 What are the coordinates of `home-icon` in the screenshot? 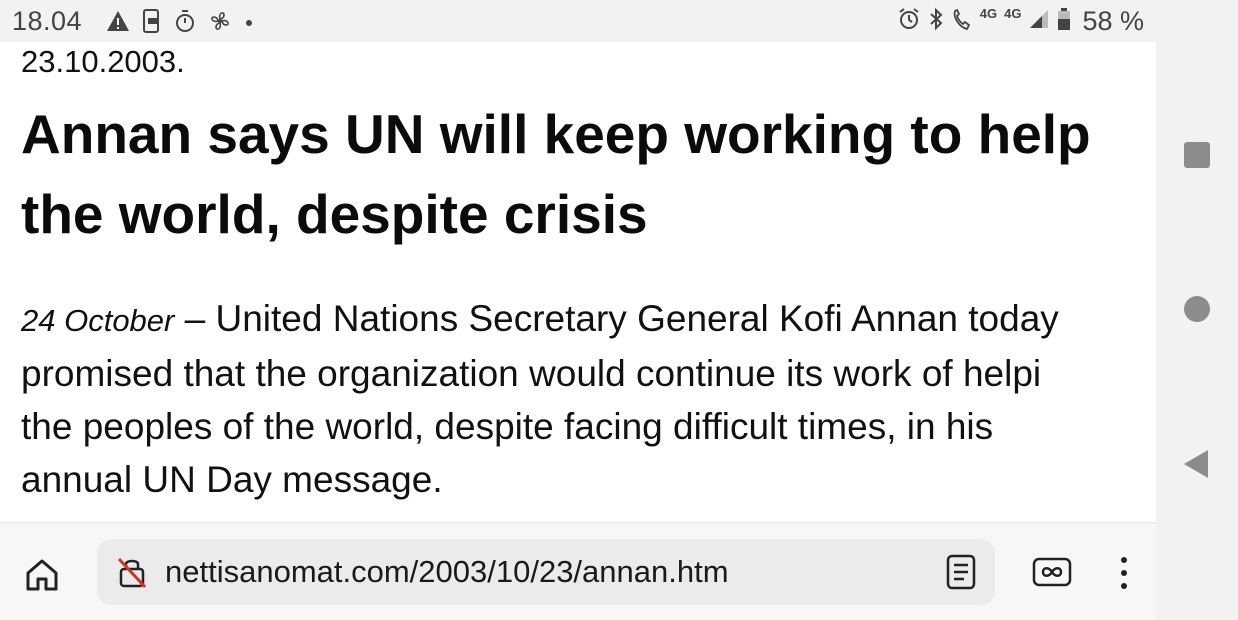 It's located at (42, 575).